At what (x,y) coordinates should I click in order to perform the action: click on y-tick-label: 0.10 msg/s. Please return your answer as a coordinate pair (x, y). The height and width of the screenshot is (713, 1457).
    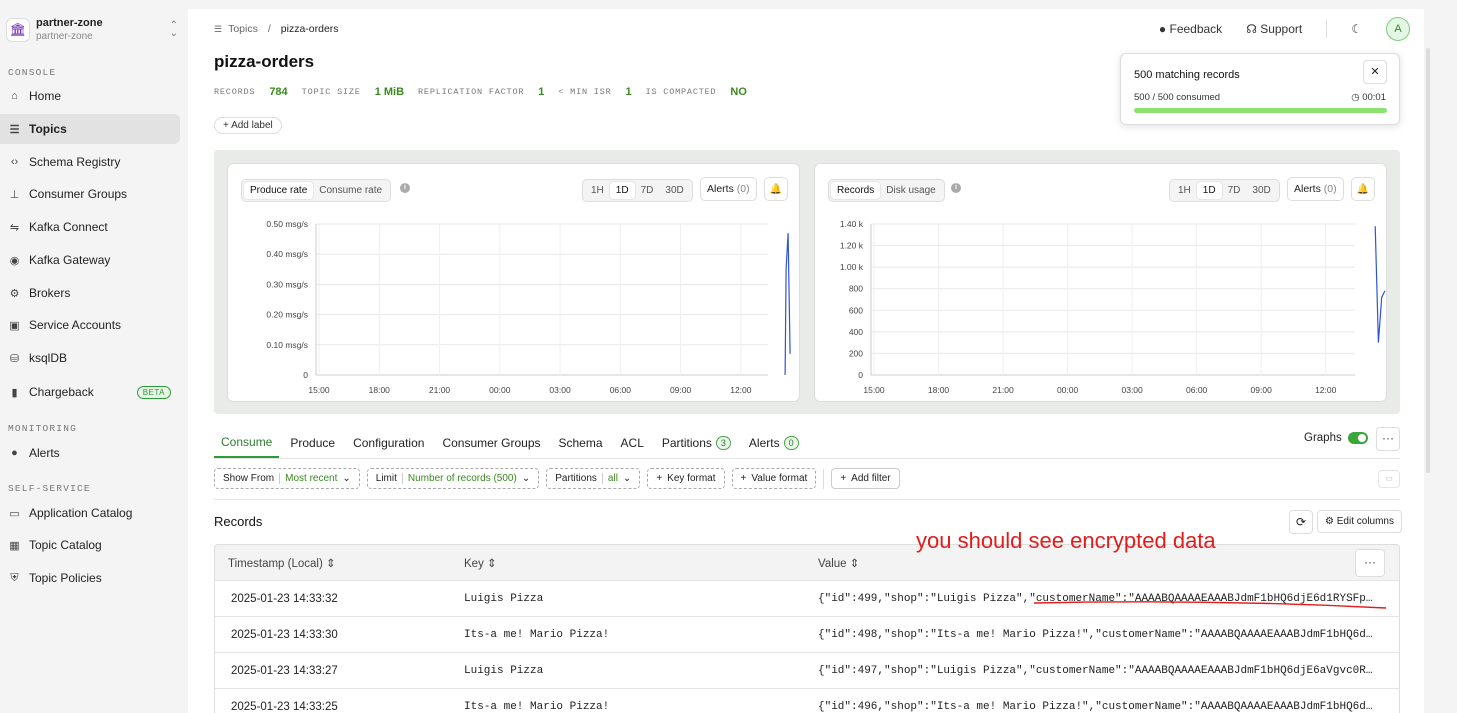
    Looking at the image, I should click on (287, 345).